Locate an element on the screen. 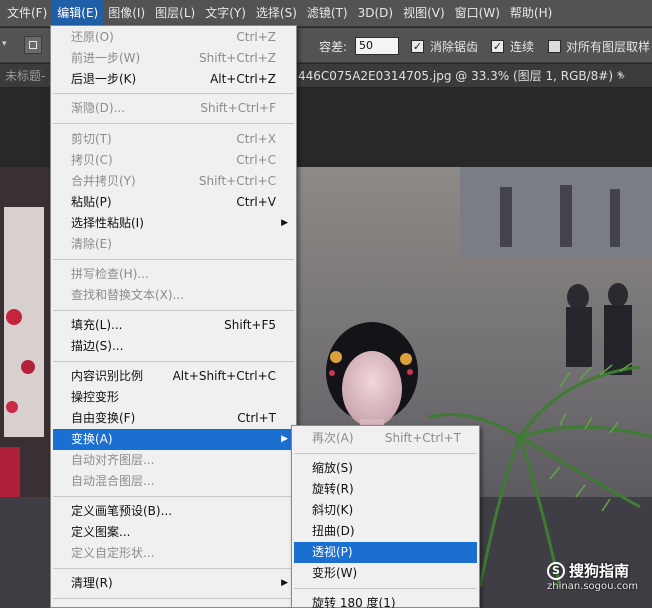  menu-window: 窗口(W) is located at coordinates (477, 13).